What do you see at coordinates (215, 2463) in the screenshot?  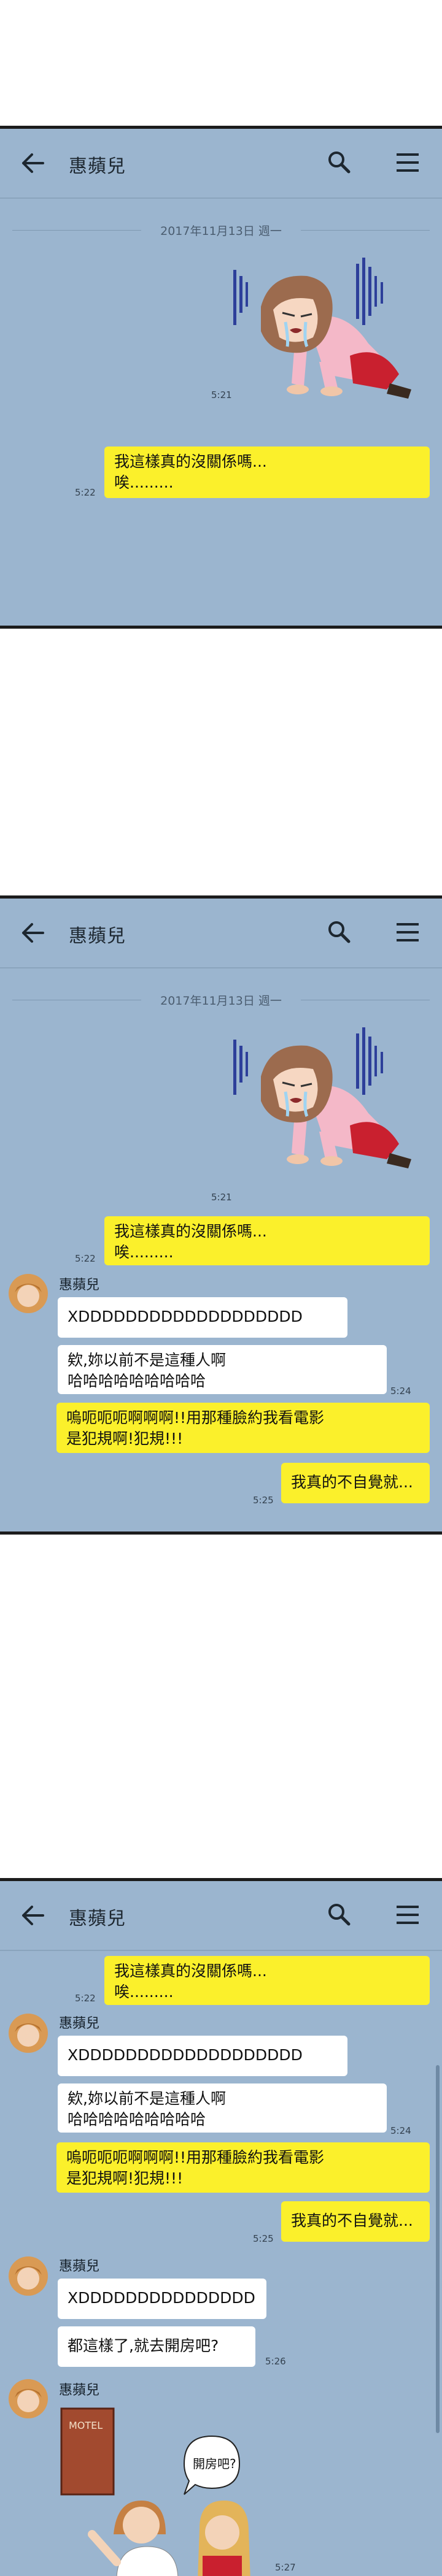 I see `speech-bubble-text: 開房吧?` at bounding box center [215, 2463].